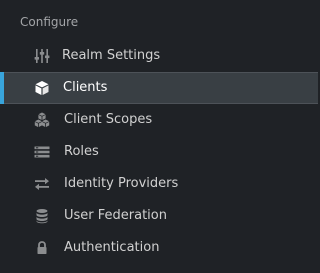 The height and width of the screenshot is (273, 320). What do you see at coordinates (159, 120) in the screenshot?
I see `sidebar-item-client-scopes: Client Scopes` at bounding box center [159, 120].